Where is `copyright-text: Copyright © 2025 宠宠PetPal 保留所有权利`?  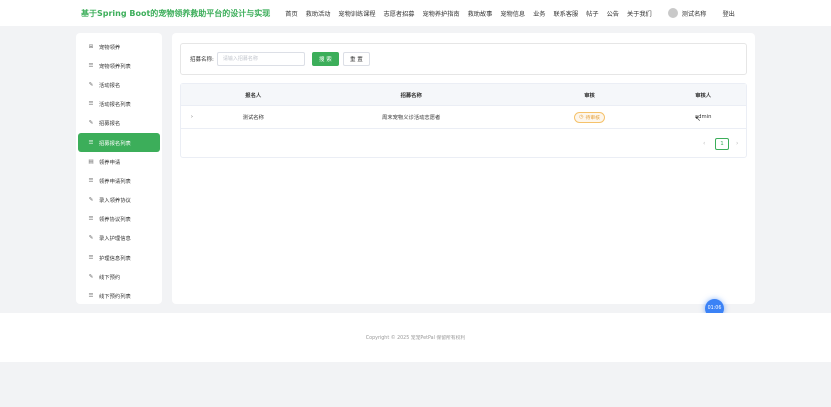 copyright-text: Copyright © 2025 宠宠PetPal 保留所有权利 is located at coordinates (415, 338).